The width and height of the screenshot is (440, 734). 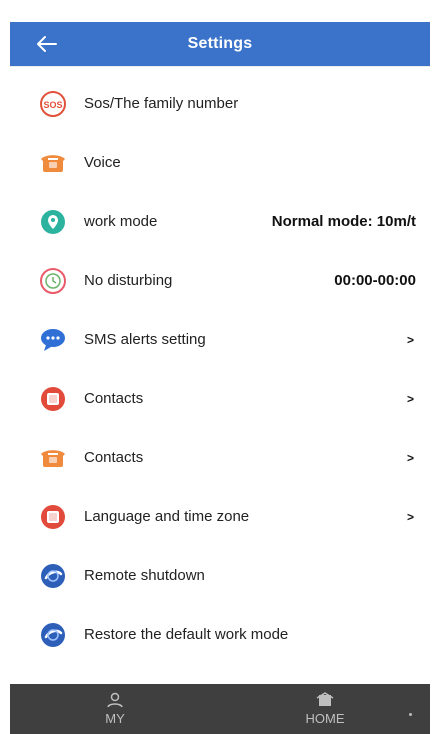 What do you see at coordinates (220, 575) in the screenshot?
I see `settings-item-remote-shutdown: Remote shutdown` at bounding box center [220, 575].